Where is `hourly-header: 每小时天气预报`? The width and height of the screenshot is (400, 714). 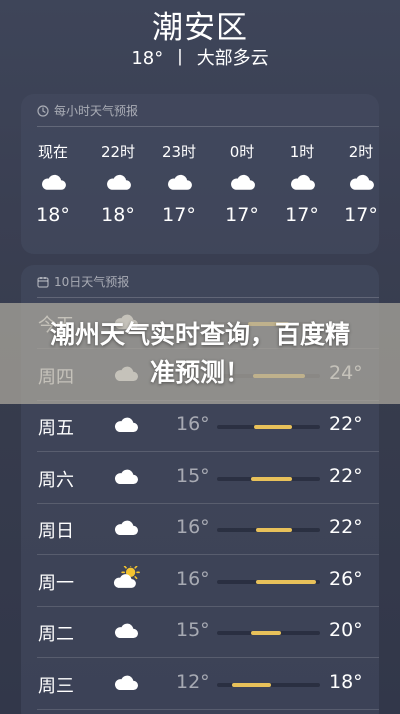 hourly-header: 每小时天气预报 is located at coordinates (96, 111).